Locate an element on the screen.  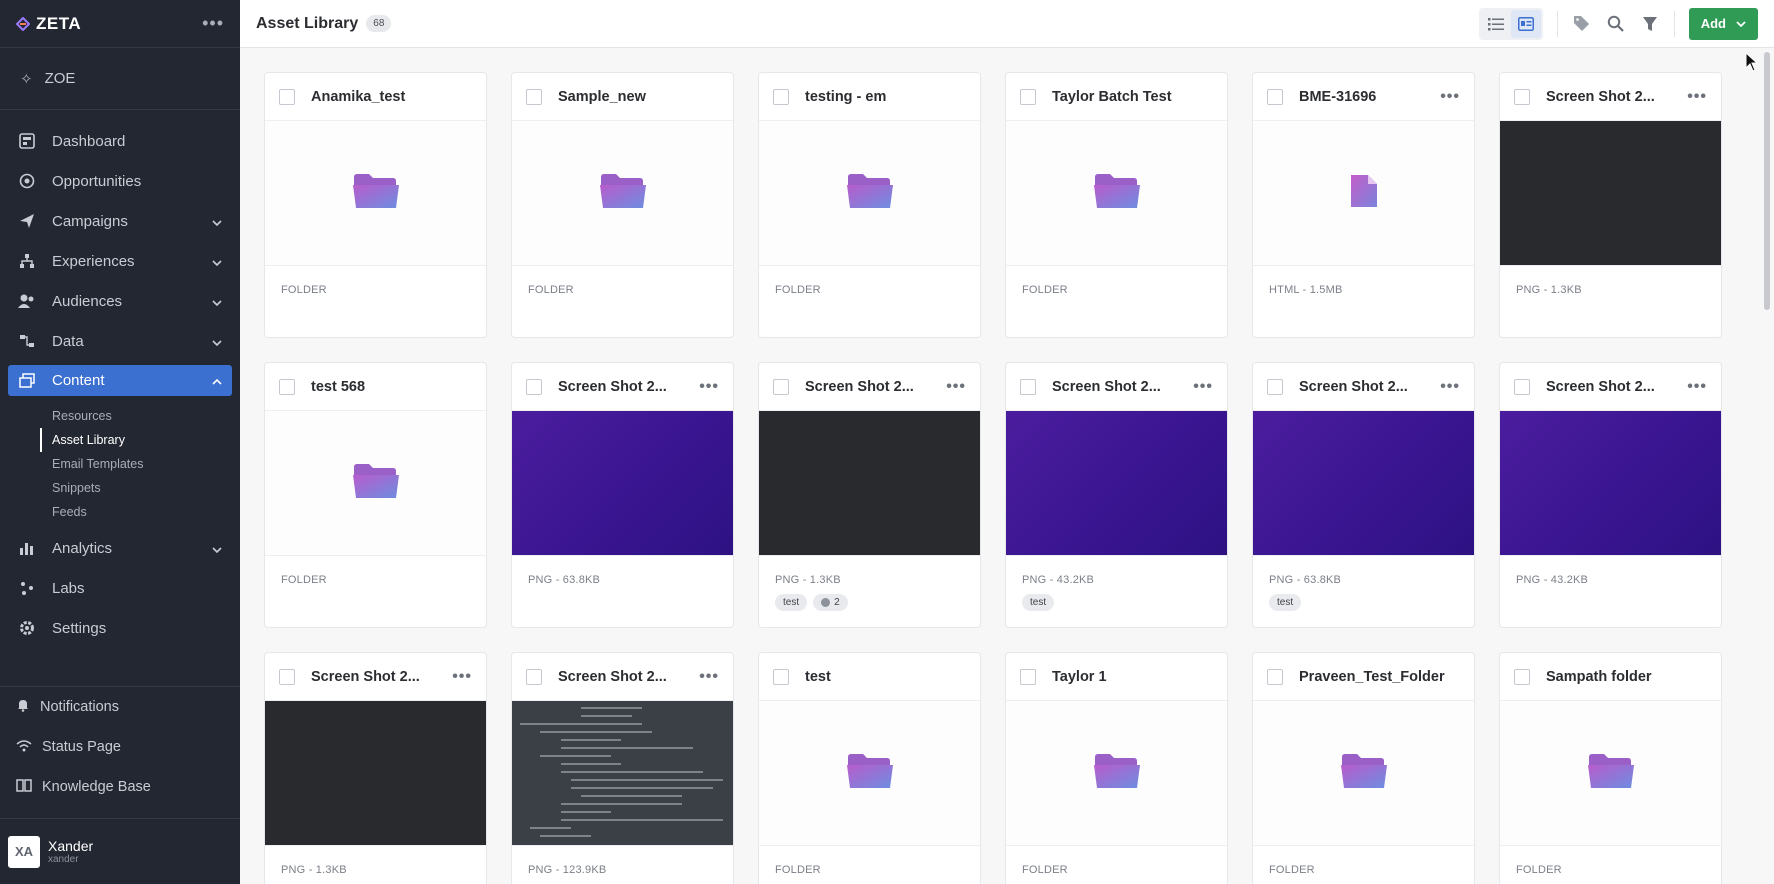
filter-icon is located at coordinates (1650, 24).